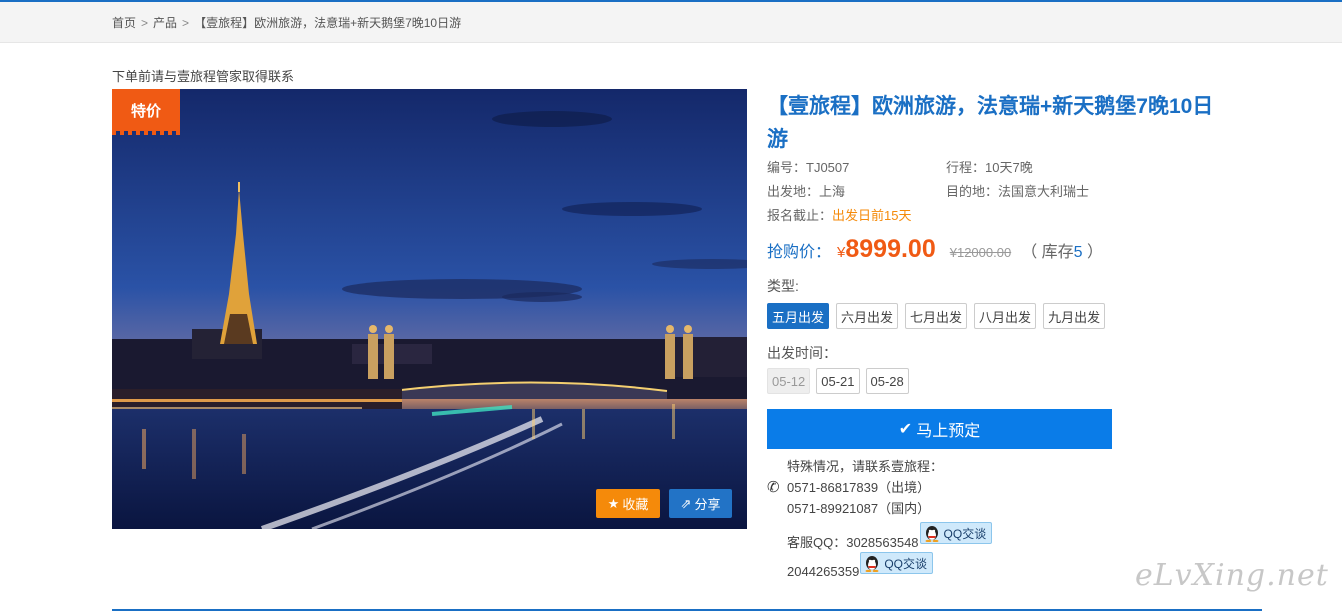  What do you see at coordinates (1005, 316) in the screenshot?
I see `type-option-august: 八月出发` at bounding box center [1005, 316].